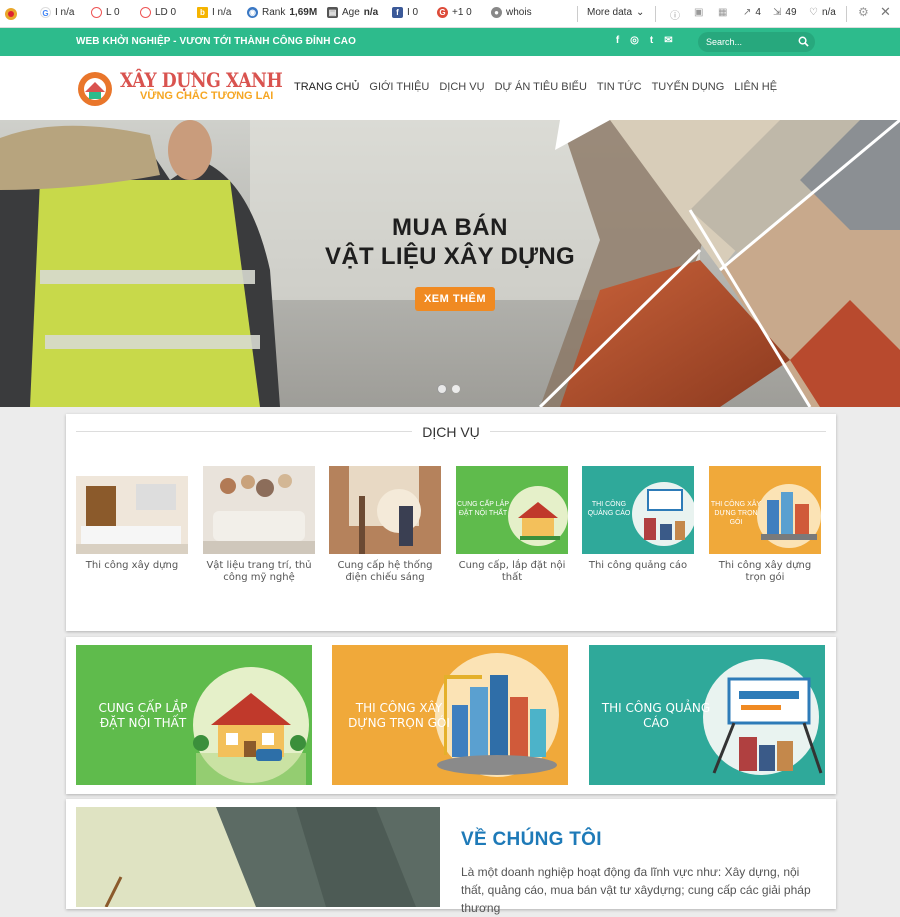 This screenshot has width=900, height=917. Describe the element at coordinates (736, 513) in the screenshot. I see `thumbnail-caption: THI CÔNG XÂY DỰNG TRỌN GÓI` at that location.